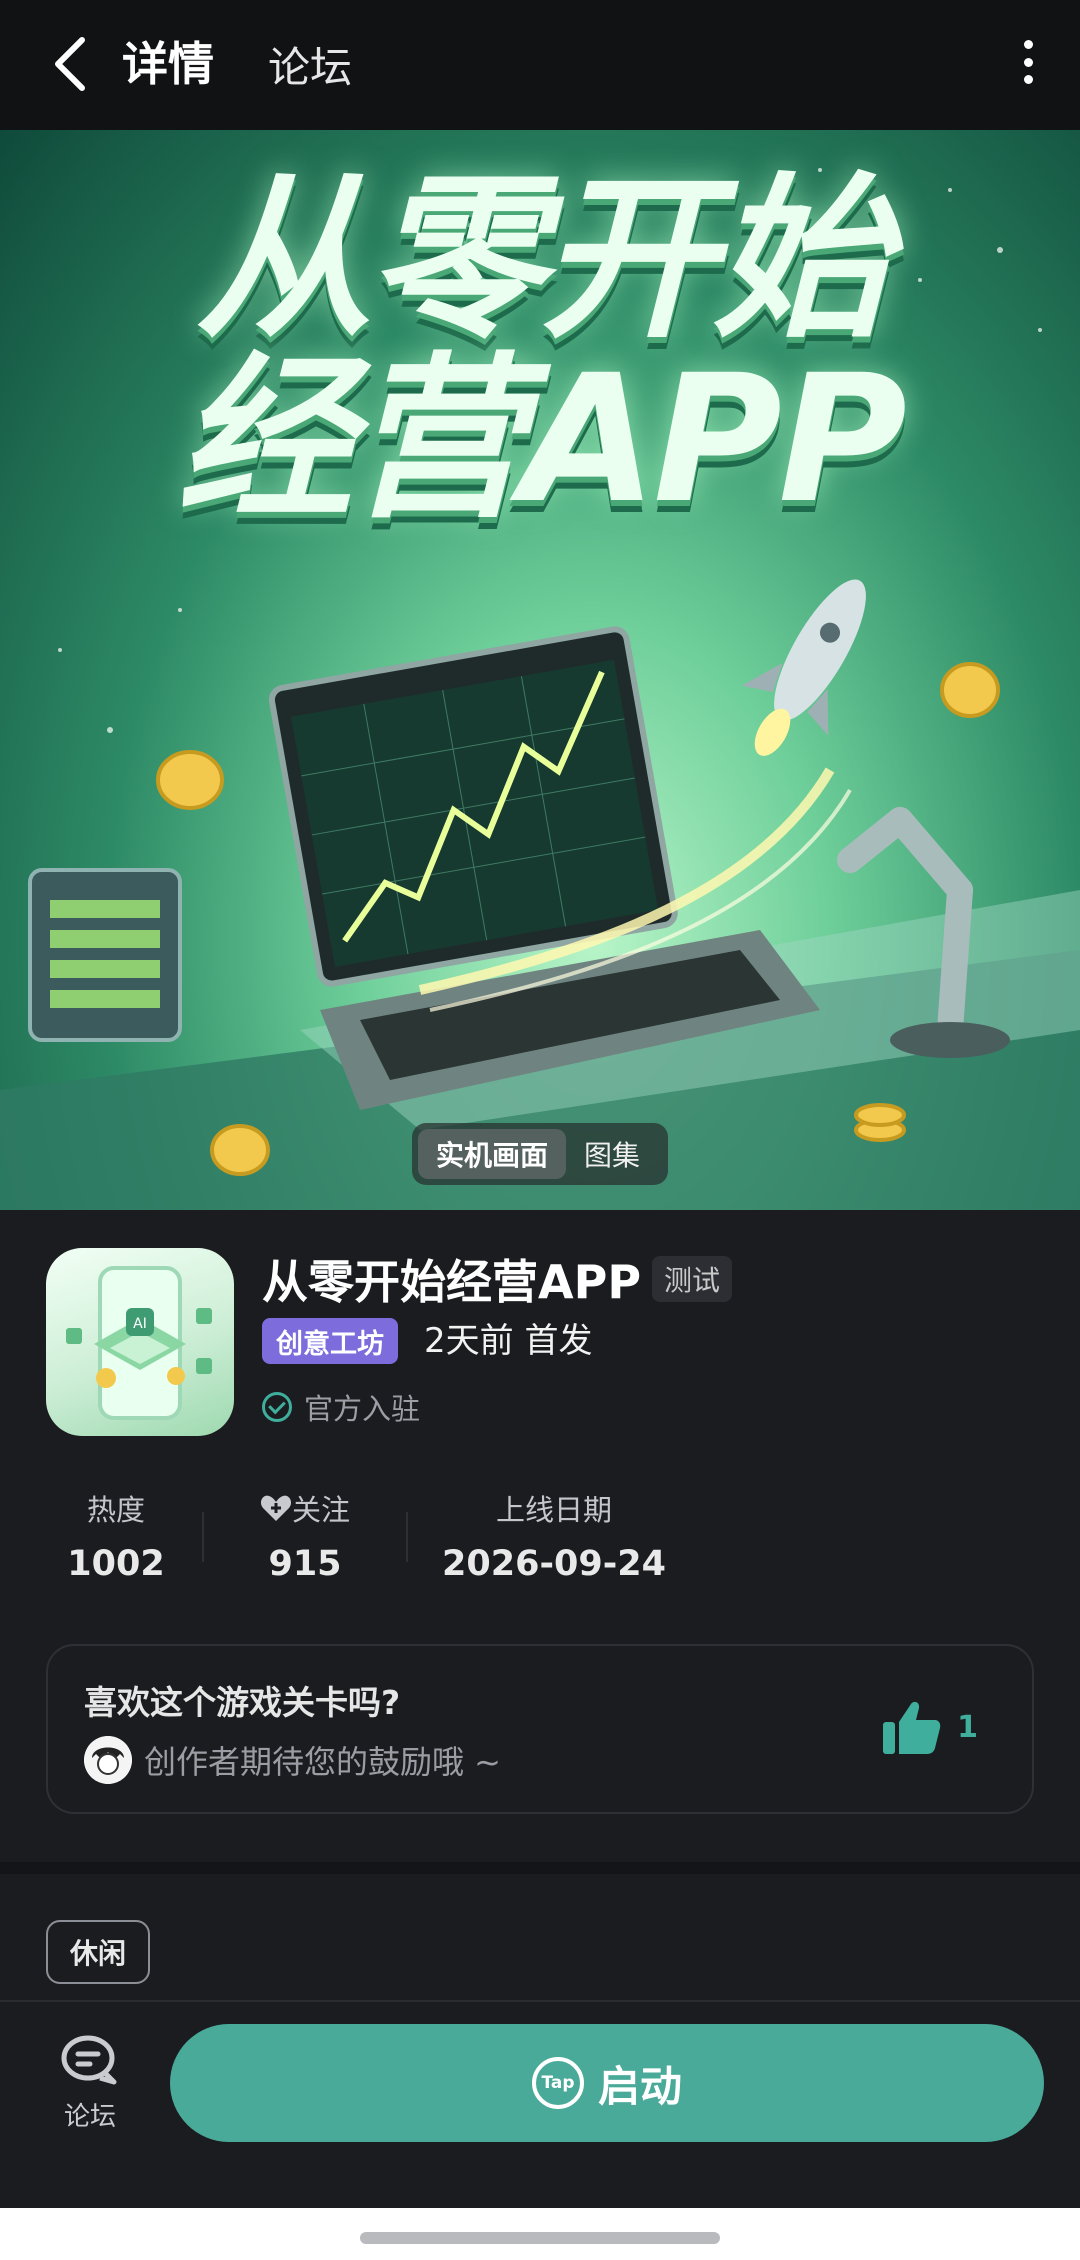 This screenshot has width=1080, height=2260. What do you see at coordinates (967, 1727) in the screenshot?
I see `like-count: 1` at bounding box center [967, 1727].